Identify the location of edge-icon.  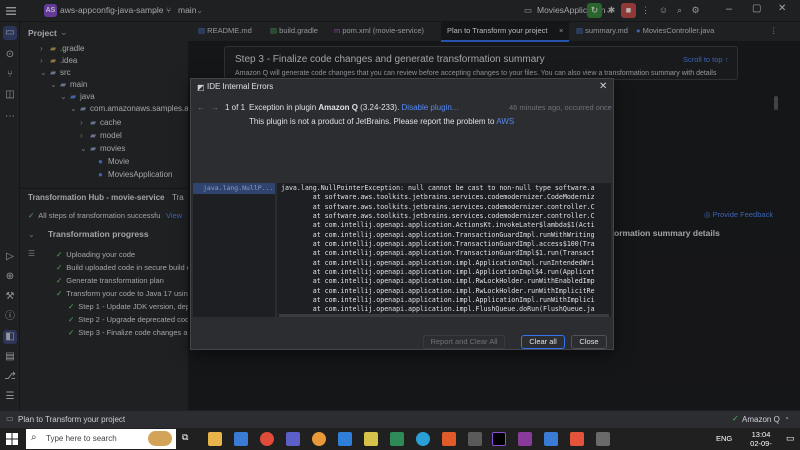
(423, 439).